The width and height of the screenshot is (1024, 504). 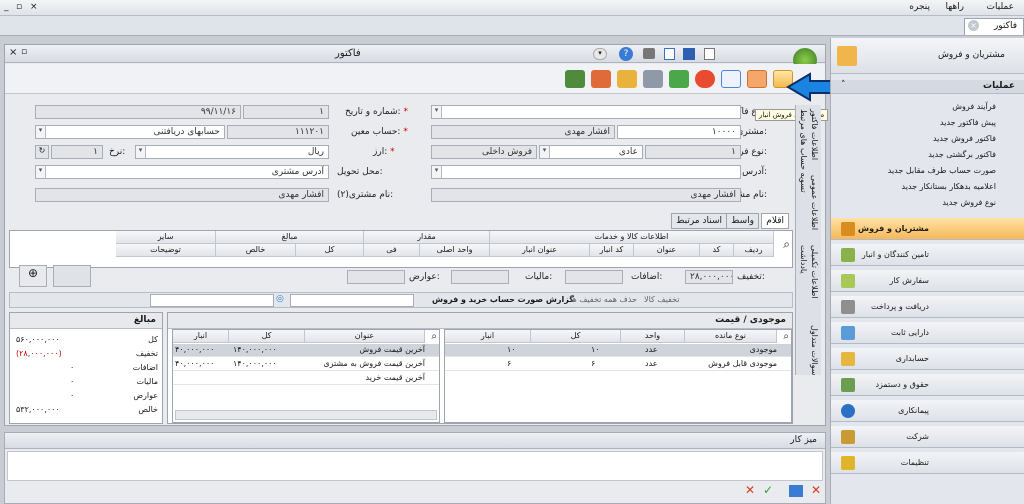 I want to click on collapse-icon: ˄, so click(x=843, y=85).